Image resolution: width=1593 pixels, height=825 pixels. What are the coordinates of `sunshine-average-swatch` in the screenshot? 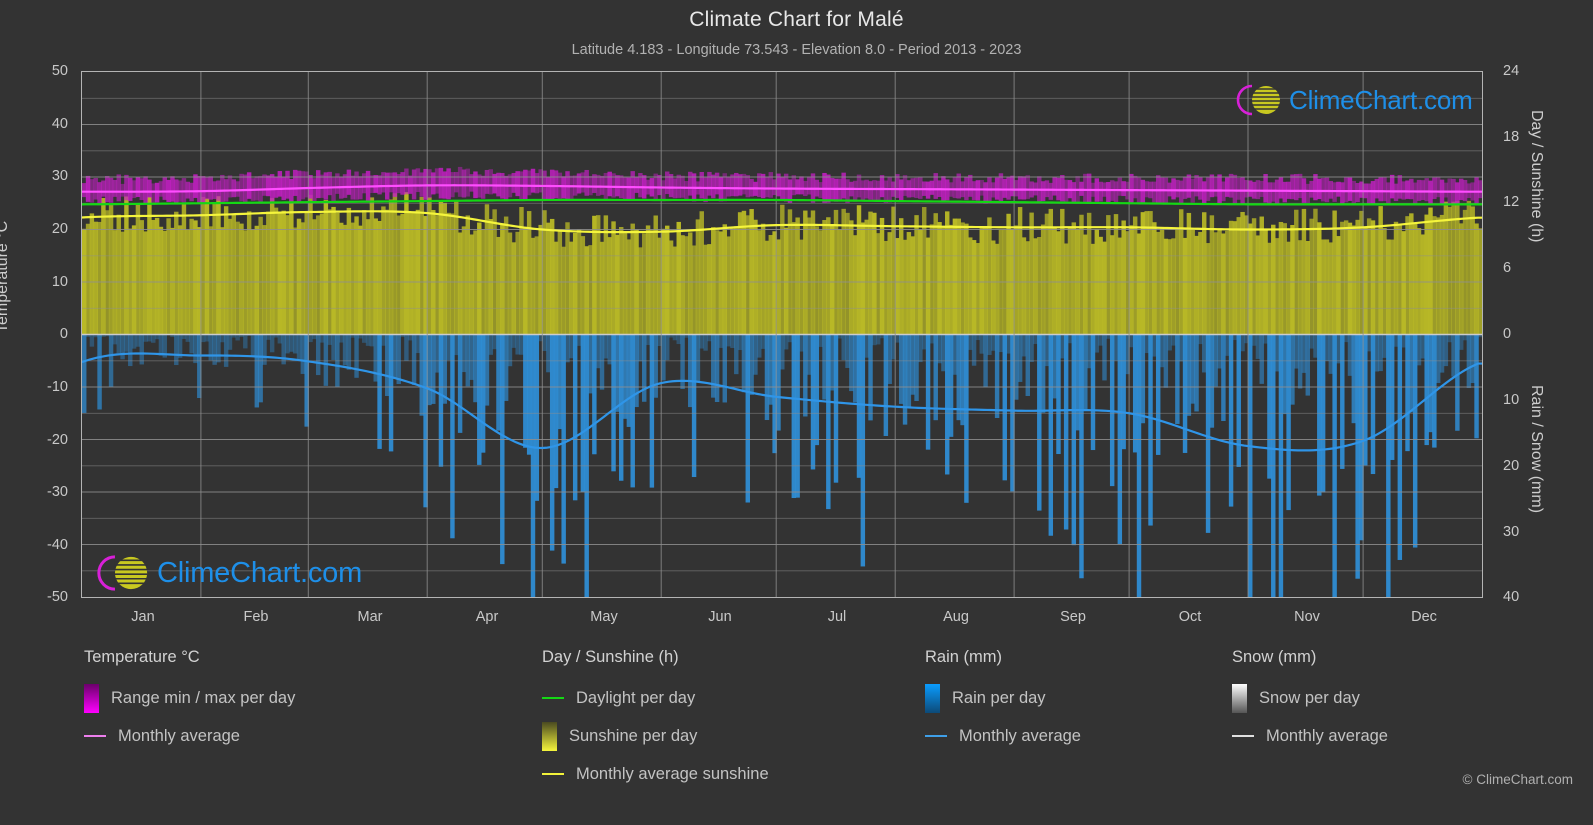 It's located at (553, 774).